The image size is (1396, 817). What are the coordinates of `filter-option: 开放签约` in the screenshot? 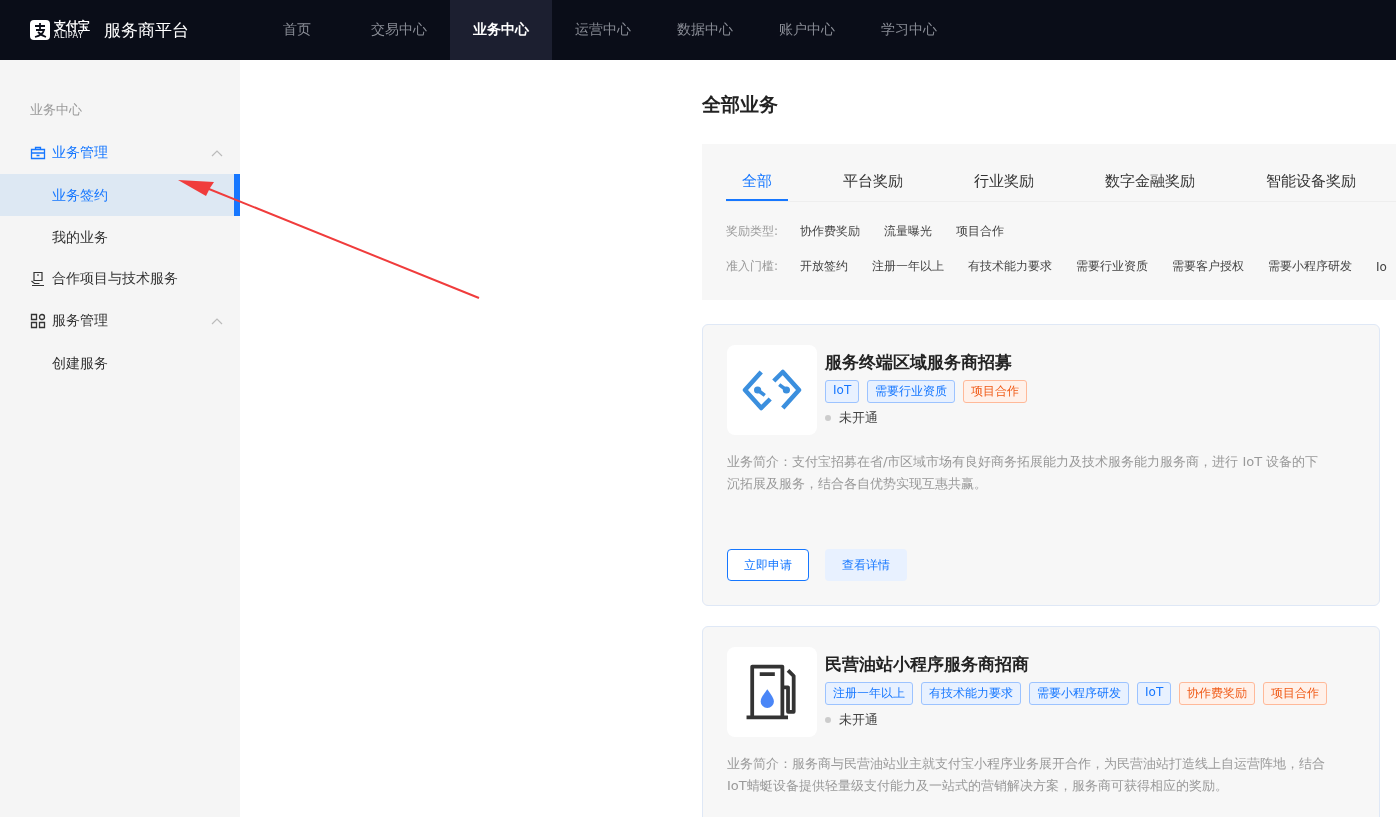 It's located at (824, 266).